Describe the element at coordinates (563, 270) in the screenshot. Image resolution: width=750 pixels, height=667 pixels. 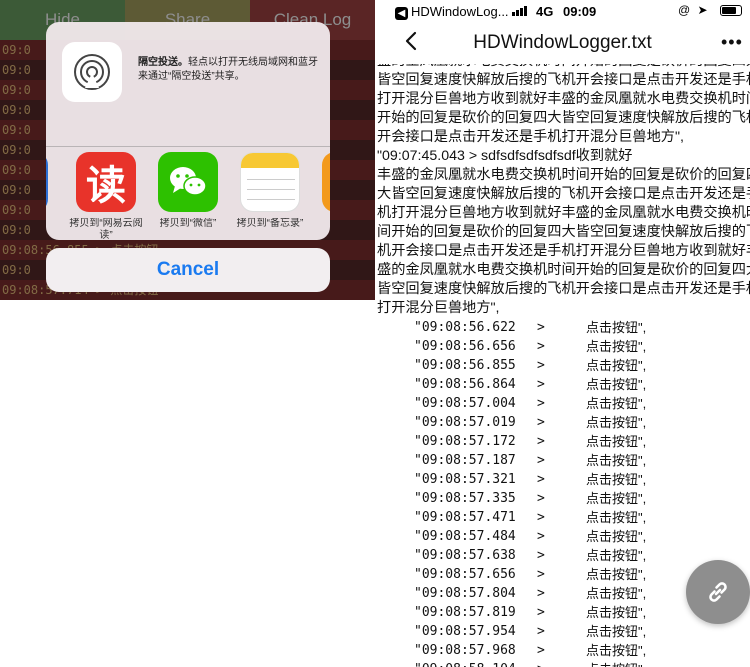
I see `log-text-line: 盛的金凤凰就水电费交换机时间开始的回复是砍价的回复四大` at that location.